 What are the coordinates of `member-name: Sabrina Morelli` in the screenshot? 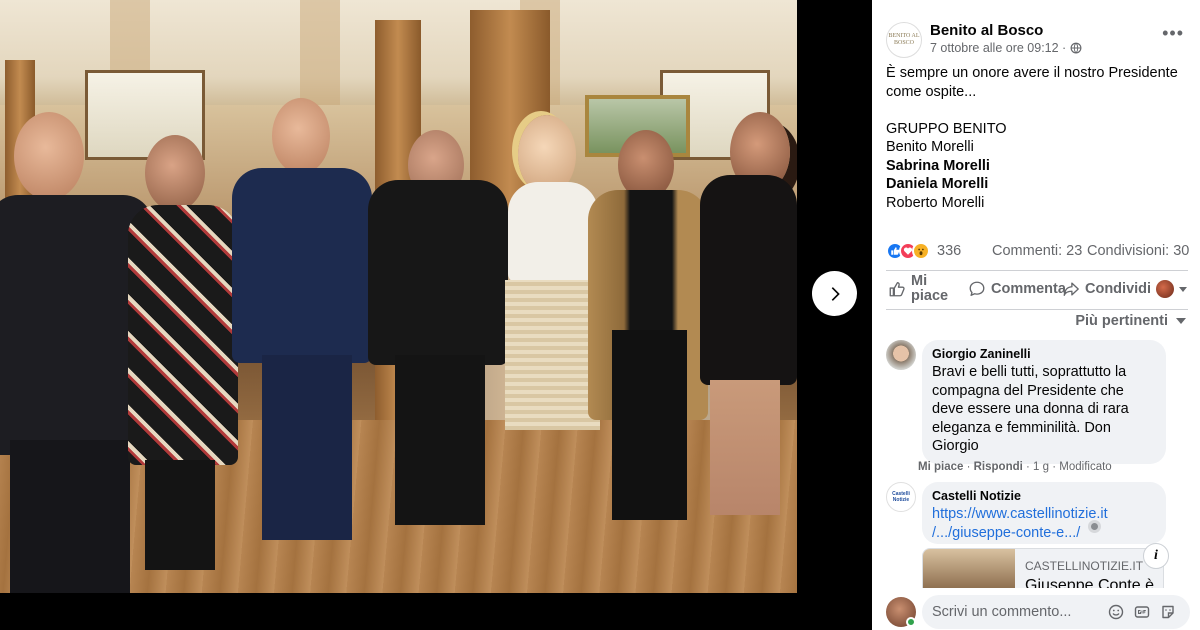 It's located at (1039, 166).